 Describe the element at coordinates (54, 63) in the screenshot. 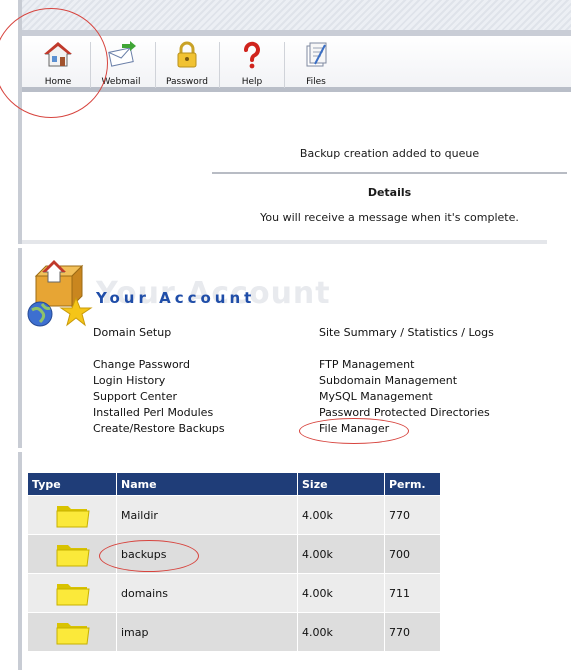

I see `home-highlight-annotation` at that location.